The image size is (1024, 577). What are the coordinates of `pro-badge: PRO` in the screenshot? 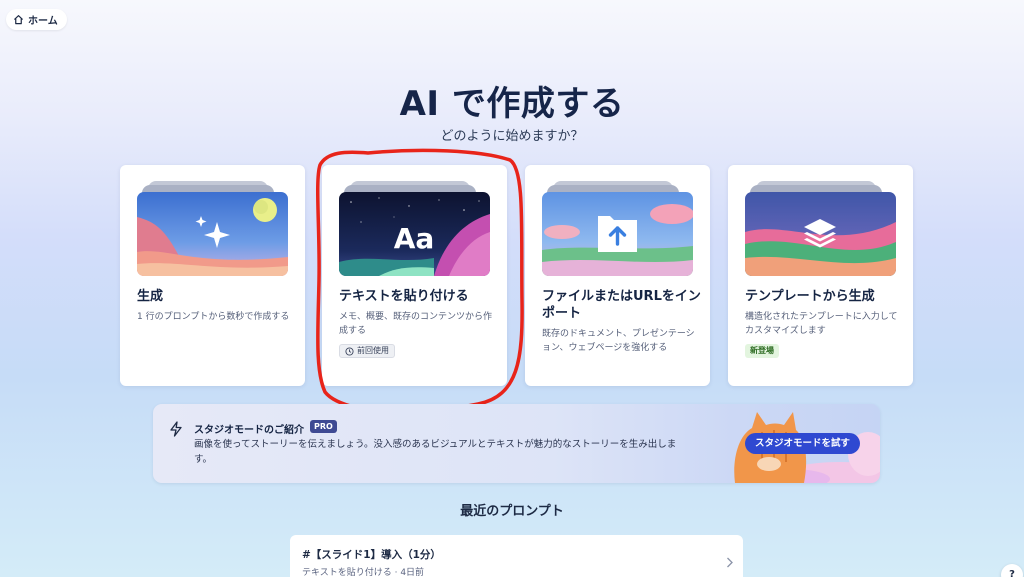 It's located at (323, 426).